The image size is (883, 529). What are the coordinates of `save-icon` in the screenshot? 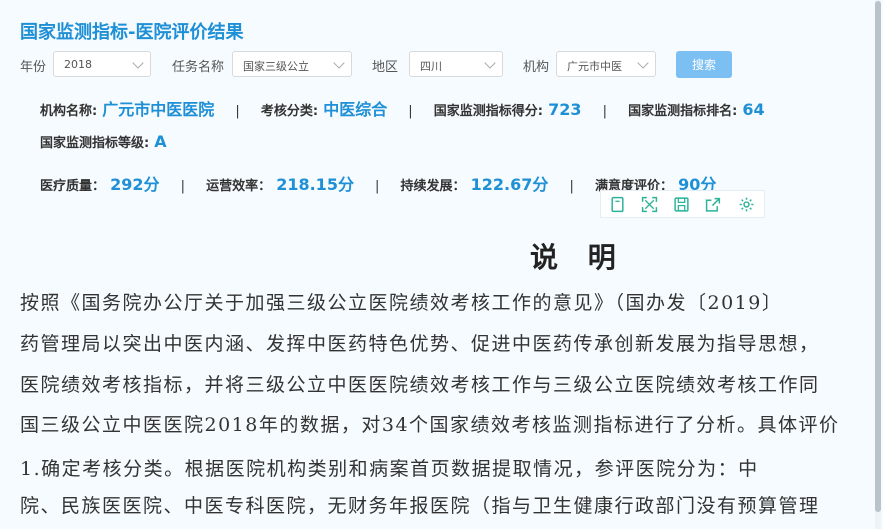 It's located at (681, 204).